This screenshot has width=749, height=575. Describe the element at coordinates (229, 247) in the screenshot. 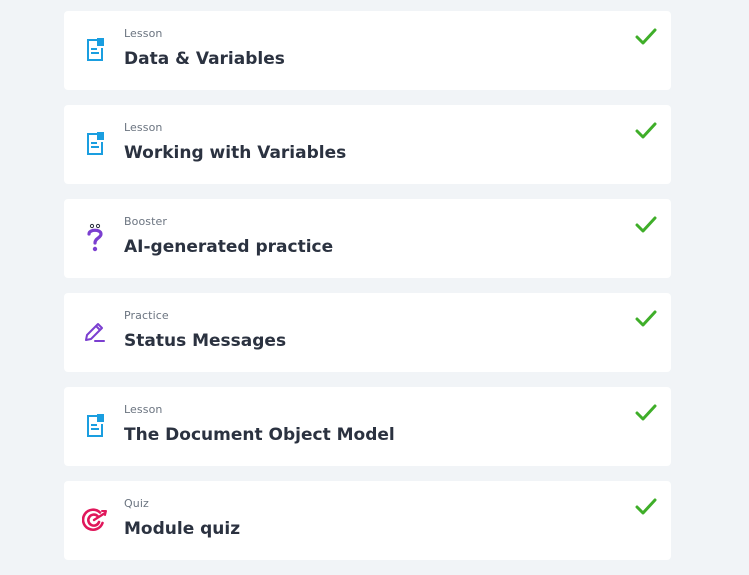

I see `item-title: AI-generated practice` at that location.